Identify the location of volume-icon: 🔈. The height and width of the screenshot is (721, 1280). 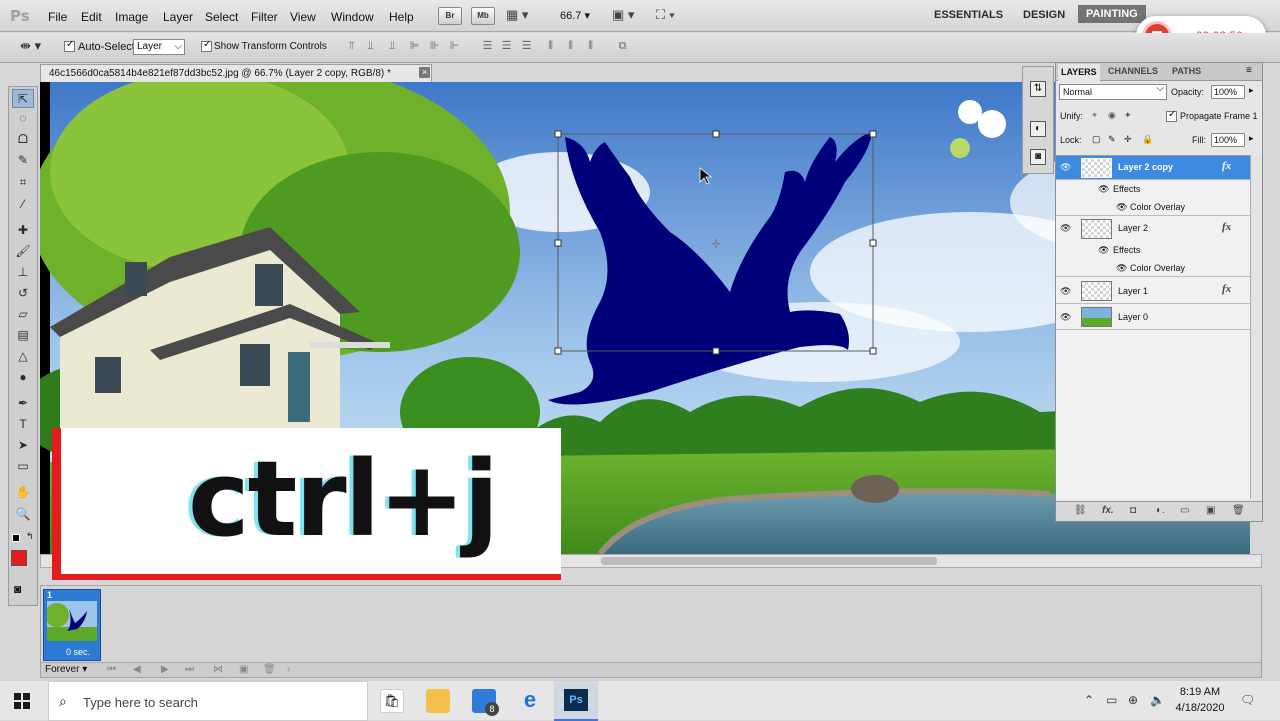
(1157, 700).